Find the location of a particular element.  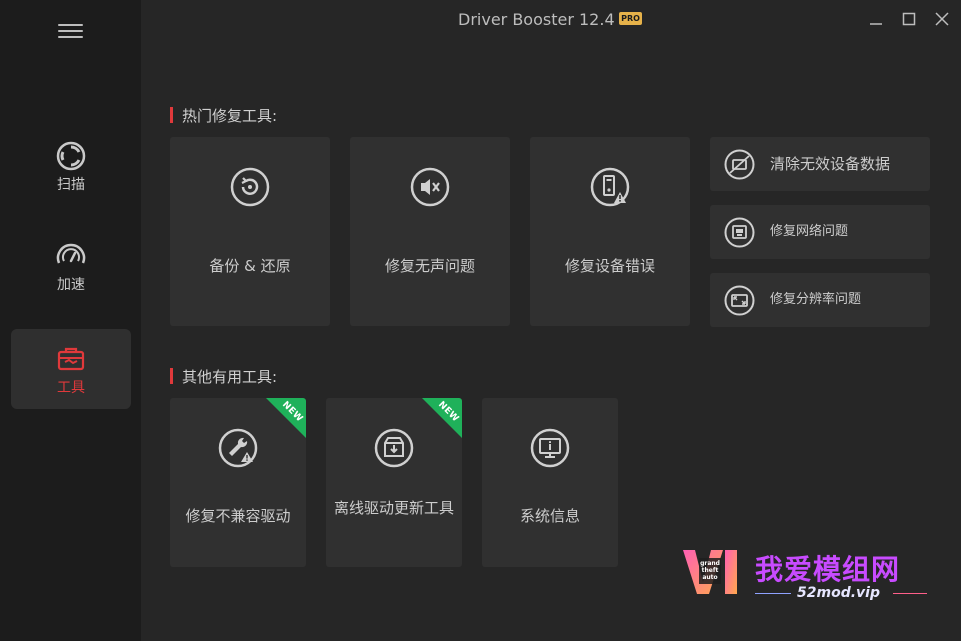

maximize-button is located at coordinates (909, 18).